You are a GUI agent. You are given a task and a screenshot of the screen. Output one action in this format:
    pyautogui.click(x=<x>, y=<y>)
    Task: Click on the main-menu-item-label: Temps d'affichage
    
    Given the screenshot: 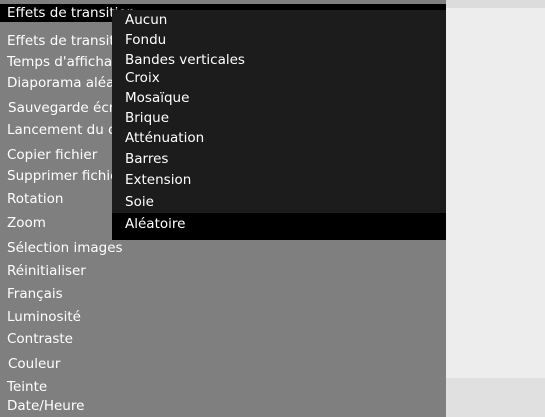 What is the action you would take?
    pyautogui.click(x=68, y=62)
    